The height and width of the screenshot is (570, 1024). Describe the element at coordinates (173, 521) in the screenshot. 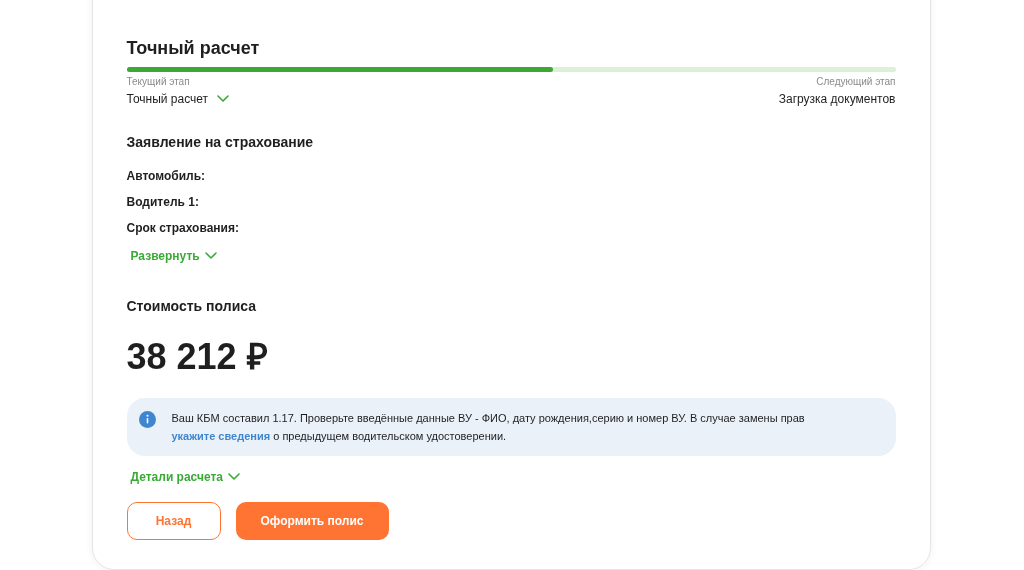

I see `back-button: Назад` at that location.